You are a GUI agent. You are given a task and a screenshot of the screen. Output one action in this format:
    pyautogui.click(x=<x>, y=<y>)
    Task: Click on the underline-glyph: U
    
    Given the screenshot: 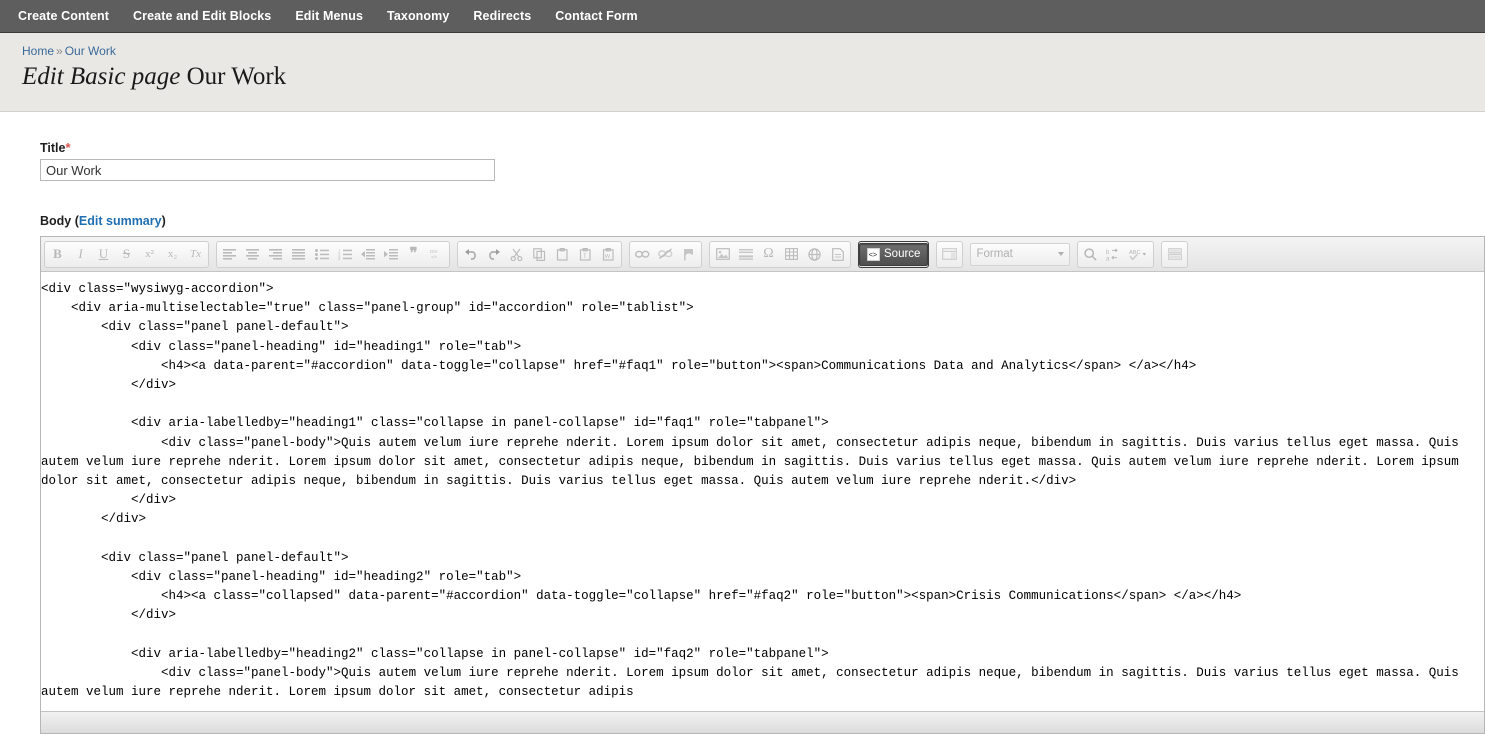 What is the action you would take?
    pyautogui.click(x=103, y=253)
    